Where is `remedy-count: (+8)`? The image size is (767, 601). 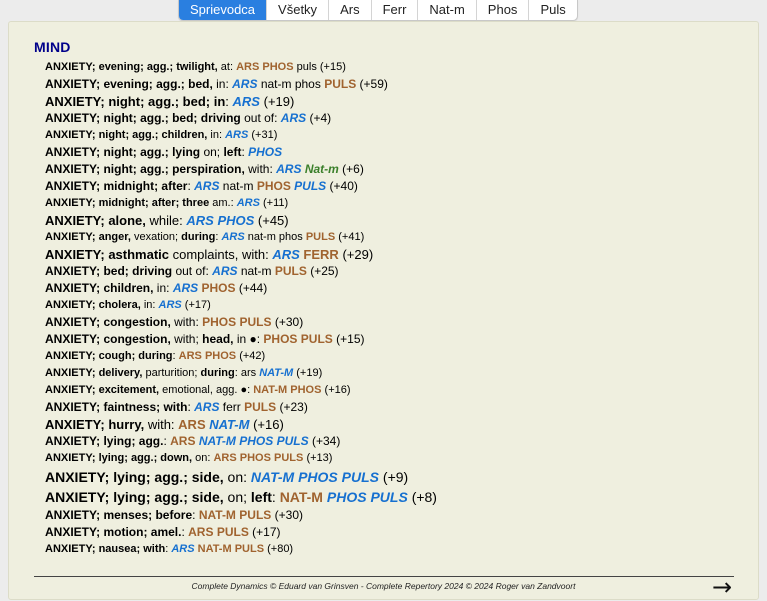 remedy-count: (+8) is located at coordinates (424, 497).